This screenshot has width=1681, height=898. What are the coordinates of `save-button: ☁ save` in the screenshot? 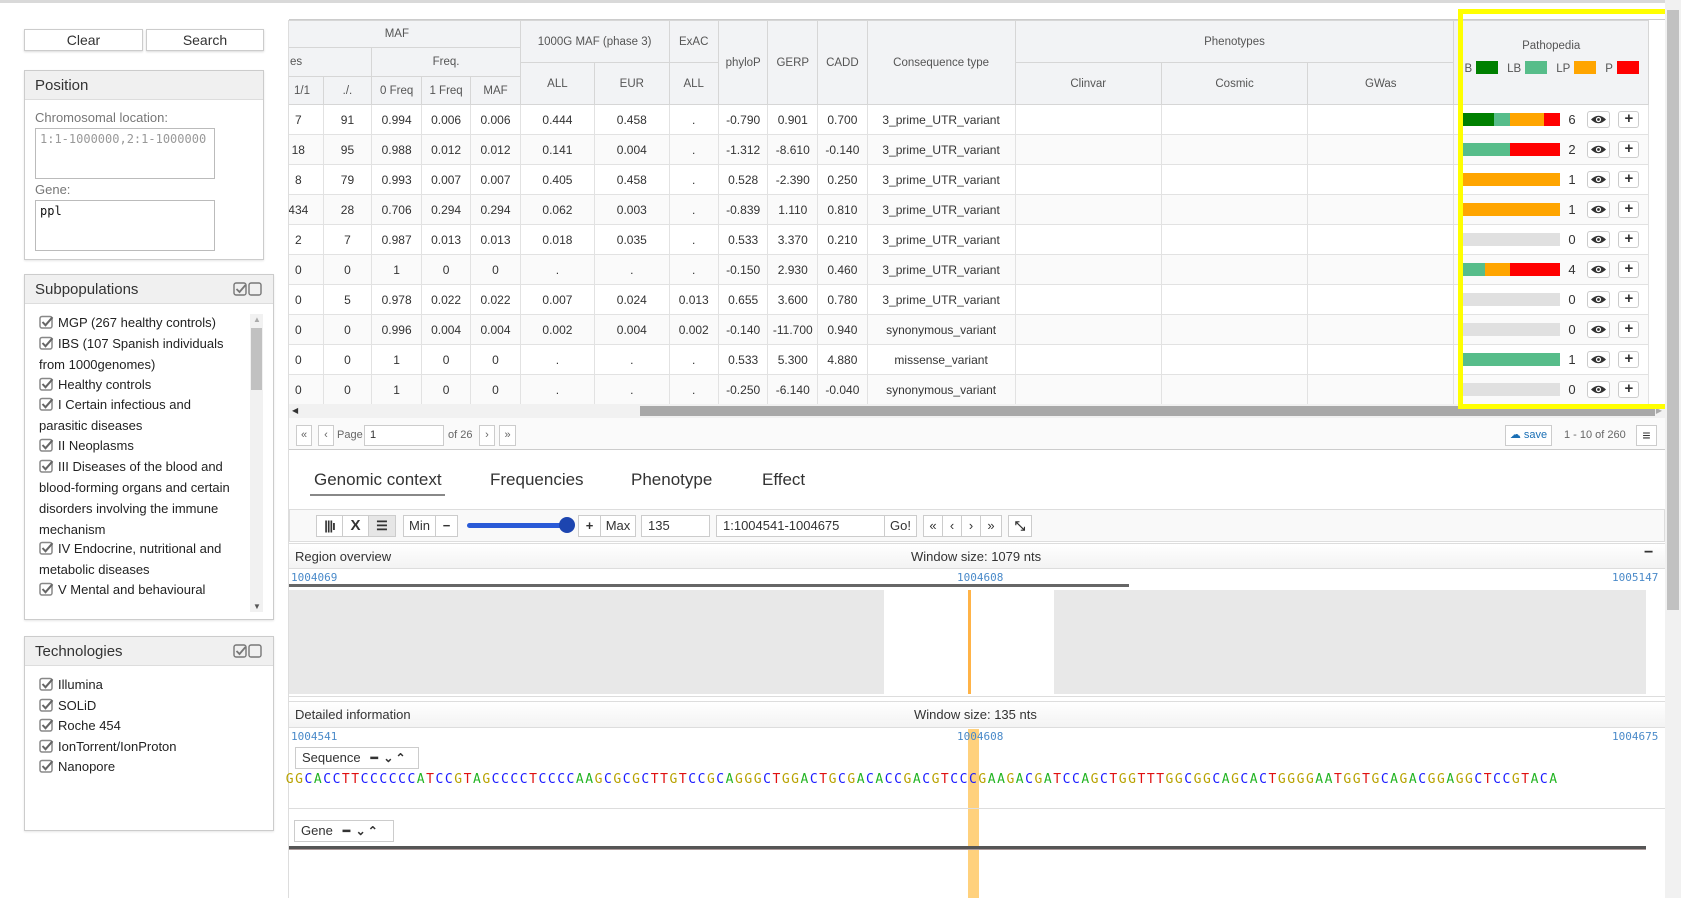 It's located at (1528, 435).